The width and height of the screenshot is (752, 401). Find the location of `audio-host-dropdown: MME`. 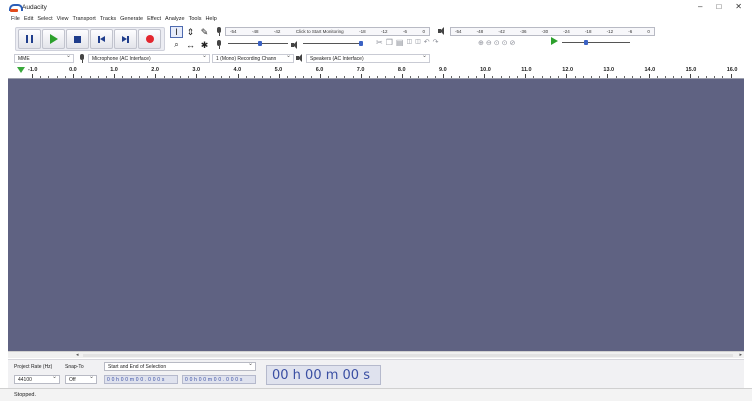

audio-host-dropdown: MME is located at coordinates (44, 57).